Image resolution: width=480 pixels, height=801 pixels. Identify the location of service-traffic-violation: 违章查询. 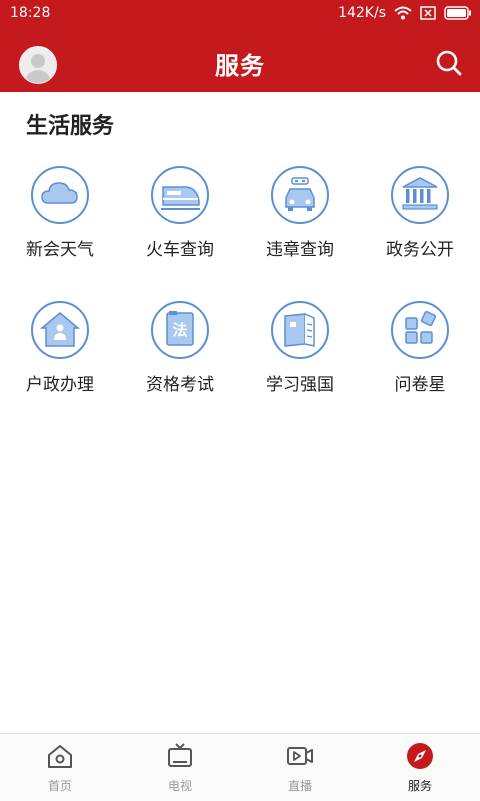
(300, 220).